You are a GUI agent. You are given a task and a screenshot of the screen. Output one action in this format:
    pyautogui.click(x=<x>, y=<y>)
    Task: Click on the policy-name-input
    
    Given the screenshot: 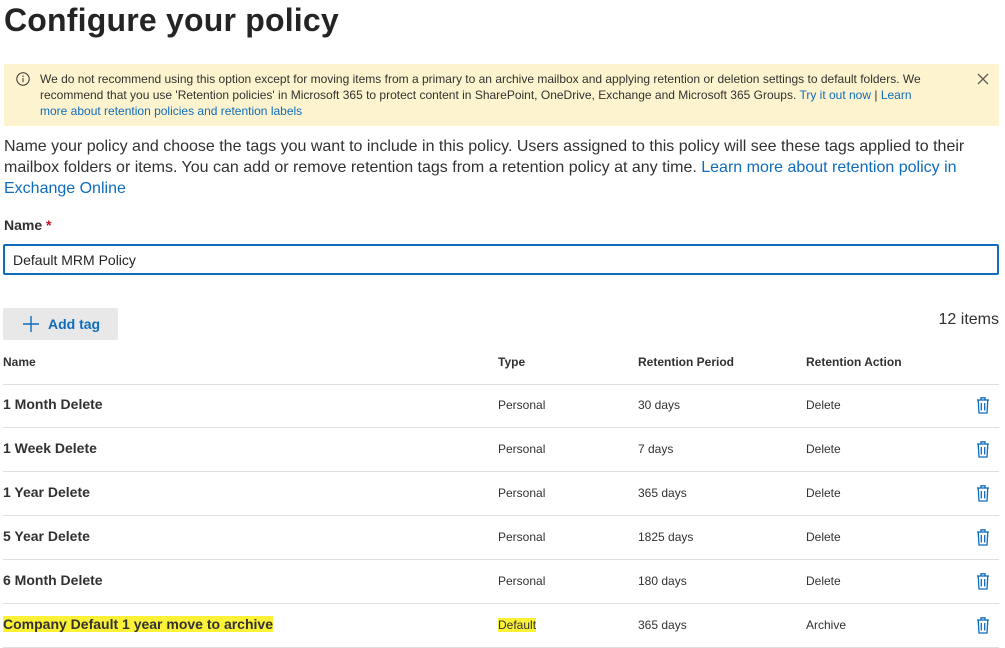 What is the action you would take?
    pyautogui.click(x=501, y=259)
    